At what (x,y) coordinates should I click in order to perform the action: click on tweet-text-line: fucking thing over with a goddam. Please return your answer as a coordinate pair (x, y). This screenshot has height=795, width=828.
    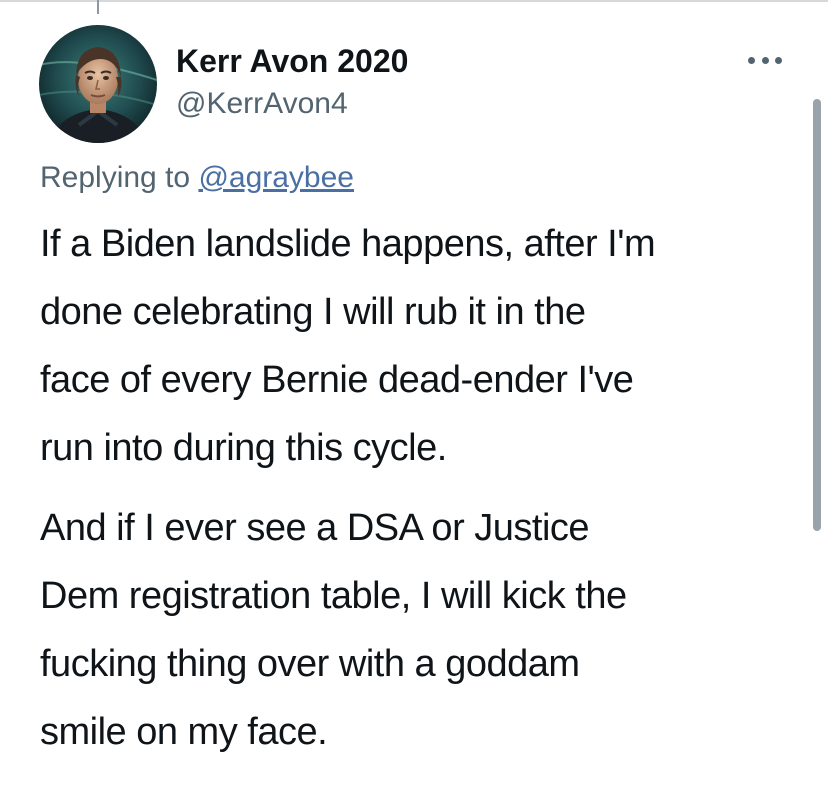
    Looking at the image, I should click on (310, 664).